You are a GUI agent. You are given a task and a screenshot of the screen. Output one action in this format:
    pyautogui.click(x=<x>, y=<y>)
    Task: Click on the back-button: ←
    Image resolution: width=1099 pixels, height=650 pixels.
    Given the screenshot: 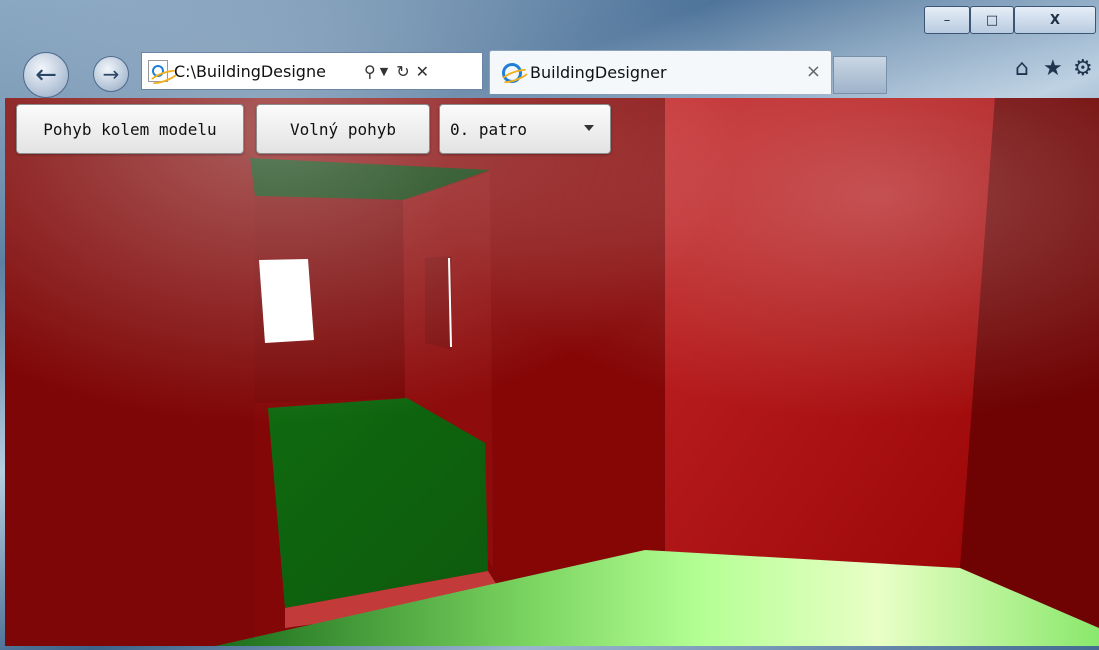 What is the action you would take?
    pyautogui.click(x=46, y=75)
    